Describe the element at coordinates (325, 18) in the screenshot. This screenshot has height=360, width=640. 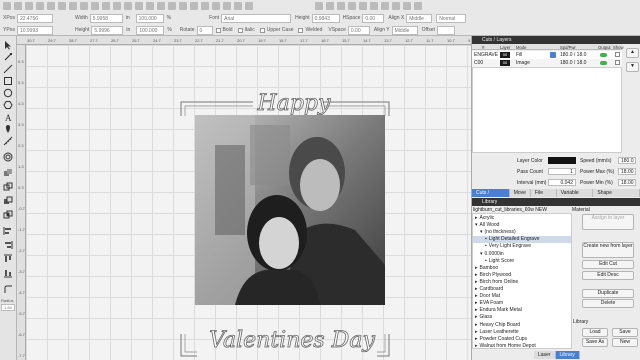
I see `font-height-input: 0.9843` at that location.